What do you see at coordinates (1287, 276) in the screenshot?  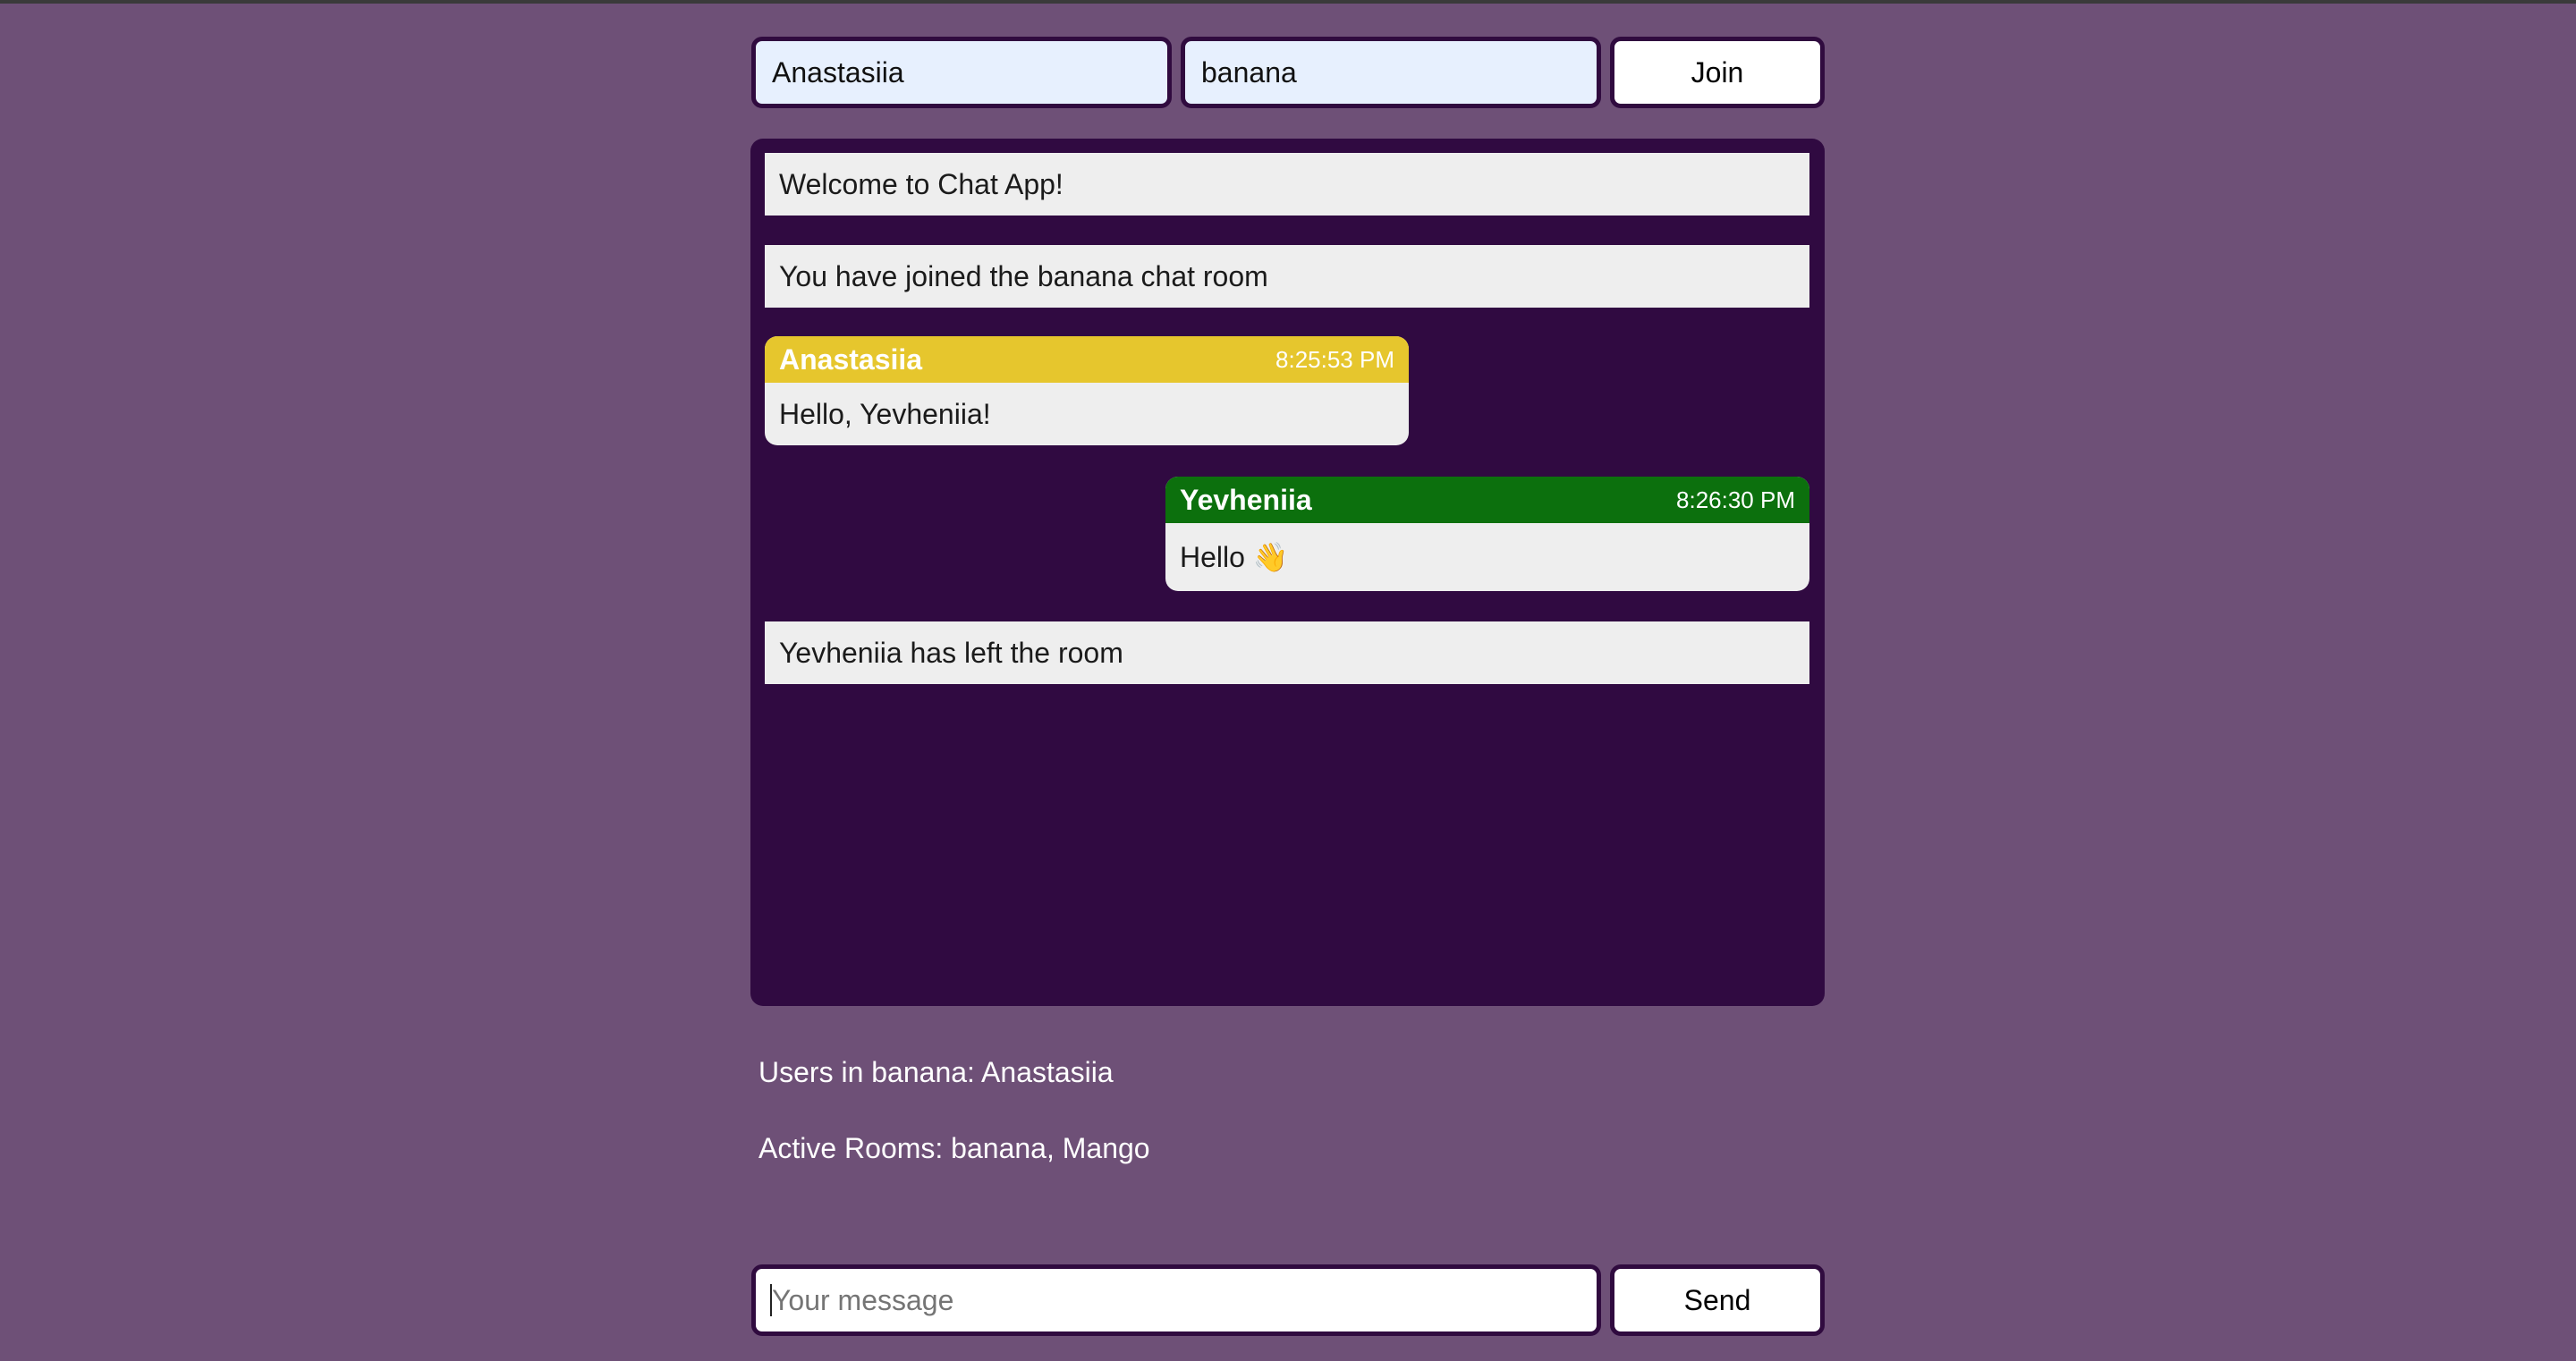 I see `system-notice-joined: You have joined the banana chat room` at bounding box center [1287, 276].